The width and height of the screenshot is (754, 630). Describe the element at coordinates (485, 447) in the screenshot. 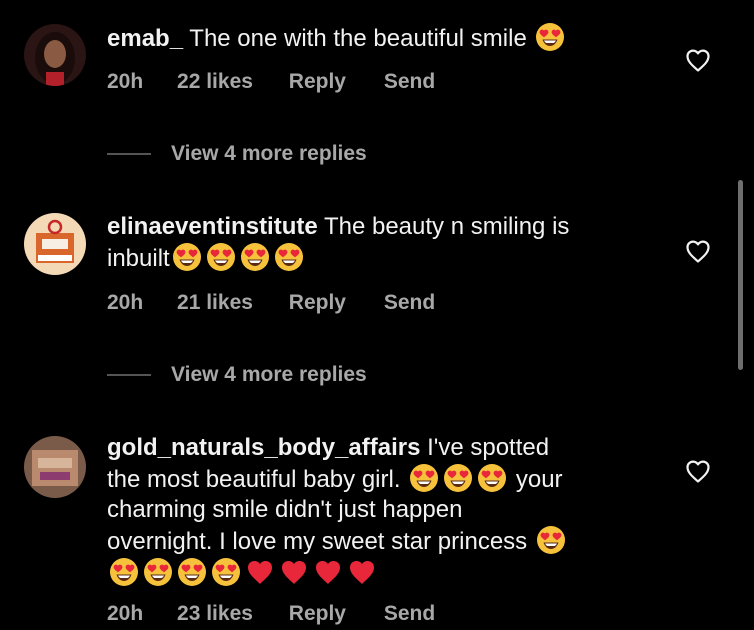

I see `comment-body: I've spotted` at that location.